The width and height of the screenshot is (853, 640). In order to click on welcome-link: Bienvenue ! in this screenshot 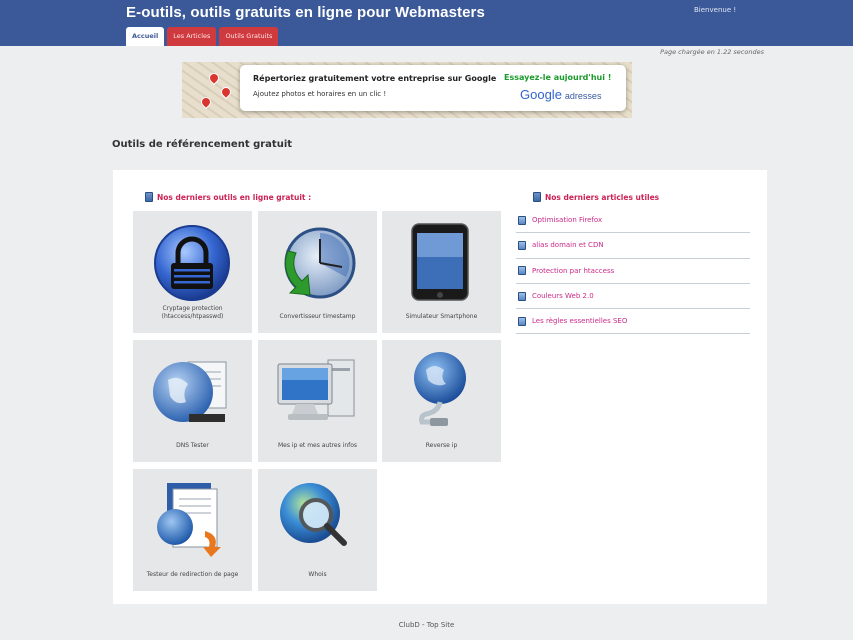, I will do `click(715, 10)`.